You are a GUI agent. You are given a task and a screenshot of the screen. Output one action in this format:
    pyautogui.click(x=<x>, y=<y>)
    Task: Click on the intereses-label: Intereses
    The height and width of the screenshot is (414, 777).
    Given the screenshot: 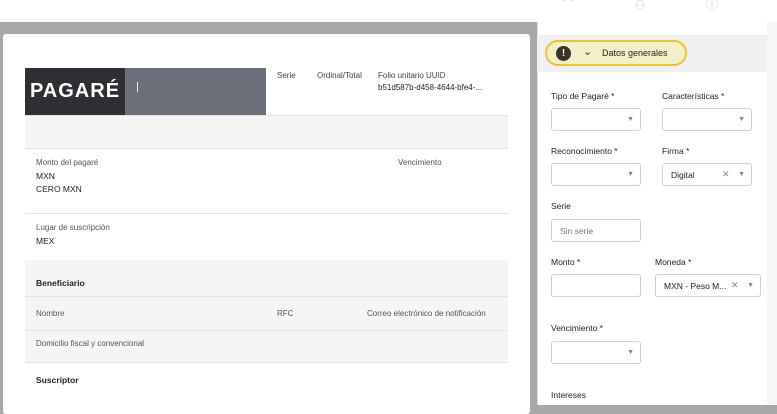 What is the action you would take?
    pyautogui.click(x=568, y=395)
    